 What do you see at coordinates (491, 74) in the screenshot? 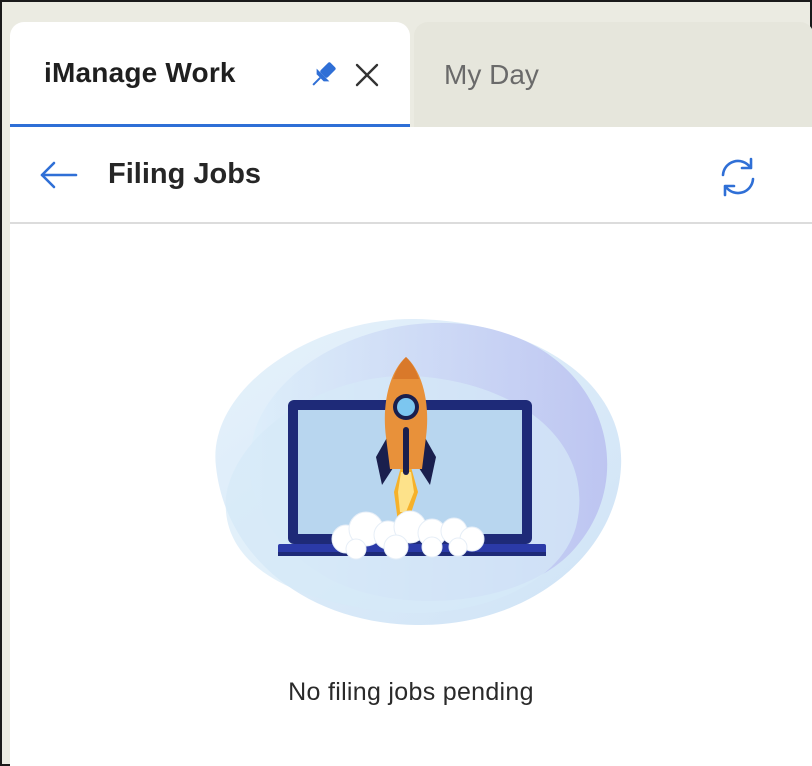
I see `tab-label: My Day` at bounding box center [491, 74].